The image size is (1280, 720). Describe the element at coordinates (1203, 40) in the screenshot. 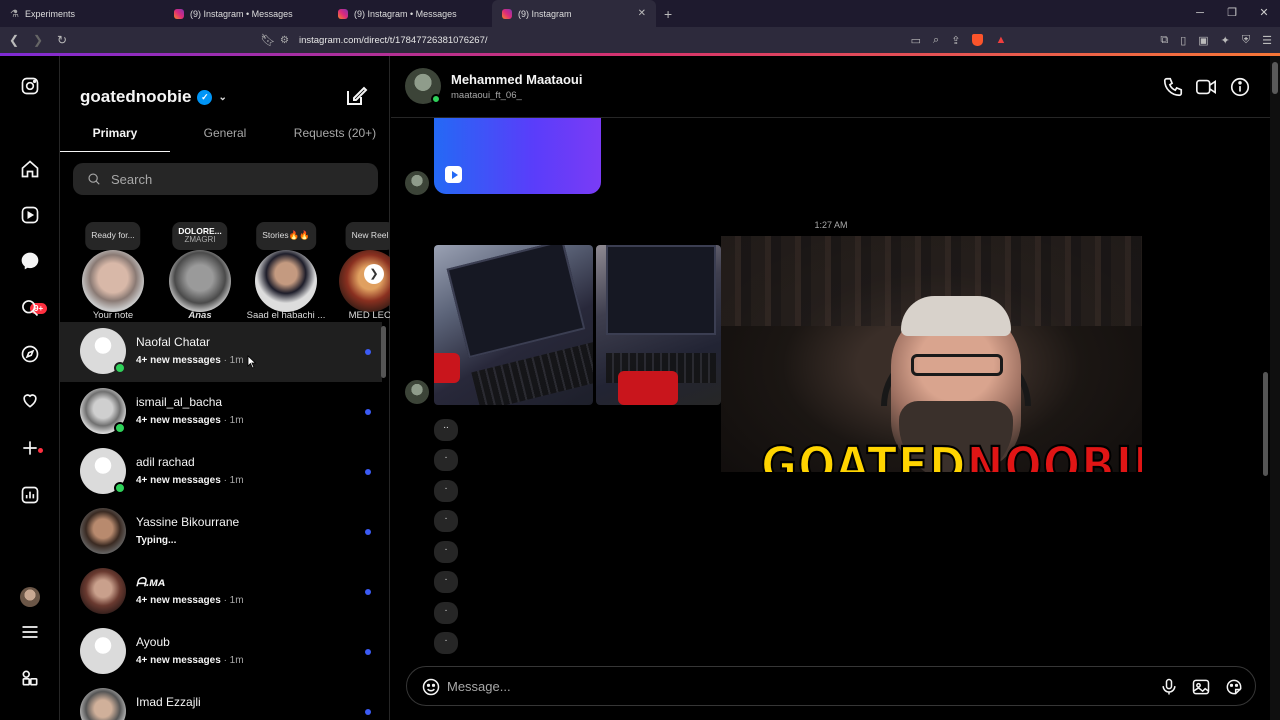

I see `wallet-icon: ▣` at that location.